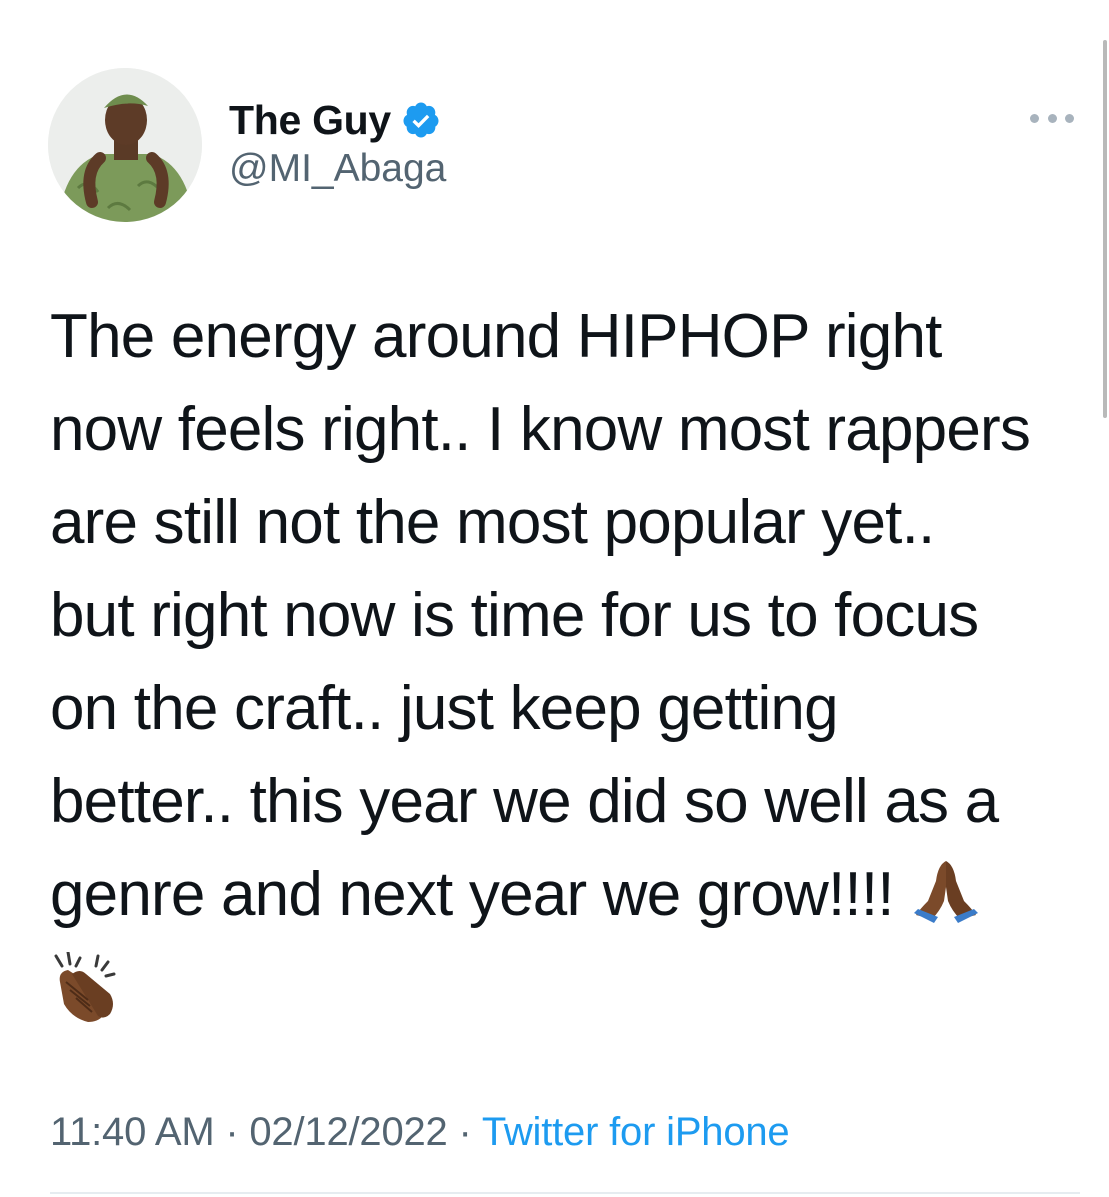 The width and height of the screenshot is (1109, 1197). Describe the element at coordinates (540, 429) in the screenshot. I see `tweet-line: now feels right.. I know most rappers` at that location.